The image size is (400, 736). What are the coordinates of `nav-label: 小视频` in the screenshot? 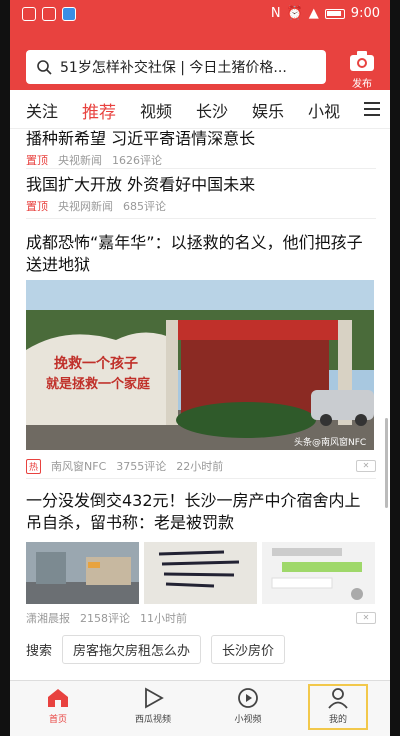 It's located at (248, 720).